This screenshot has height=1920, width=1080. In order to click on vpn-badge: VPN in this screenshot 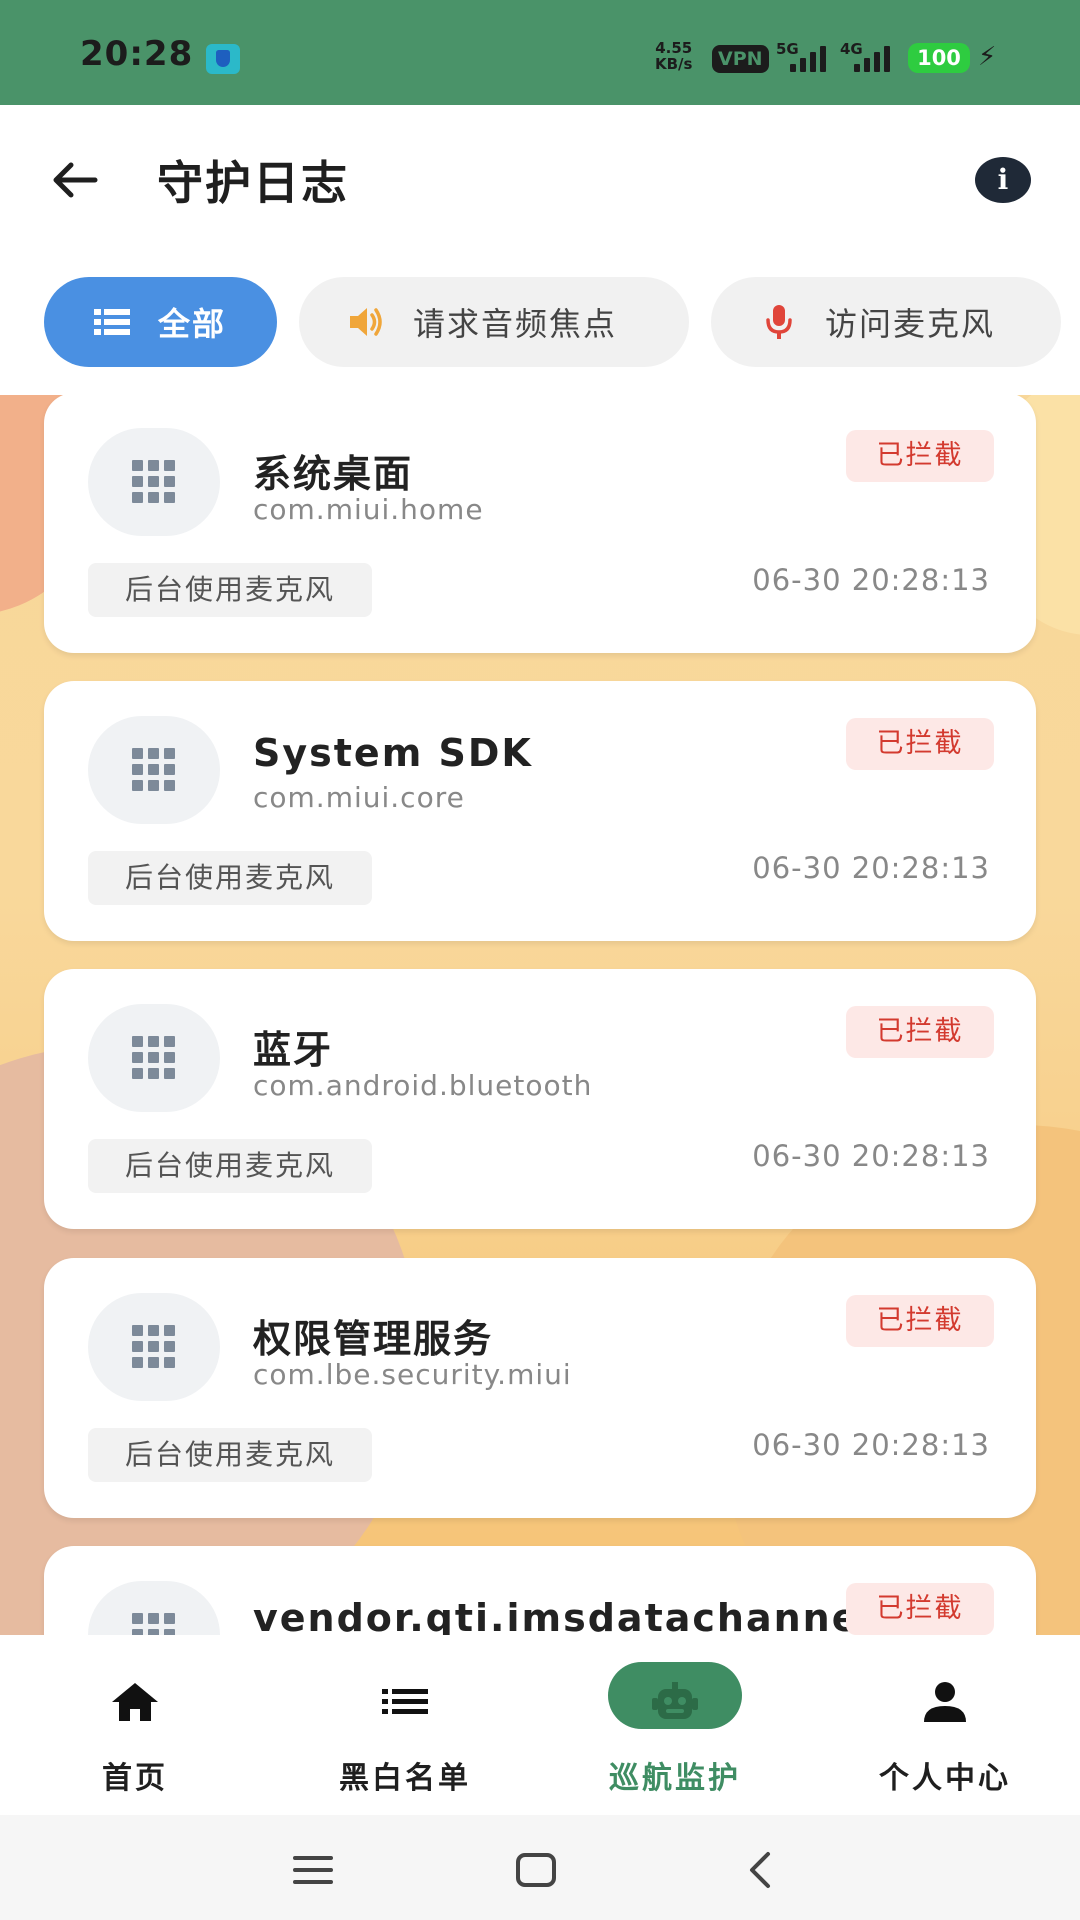, I will do `click(740, 59)`.